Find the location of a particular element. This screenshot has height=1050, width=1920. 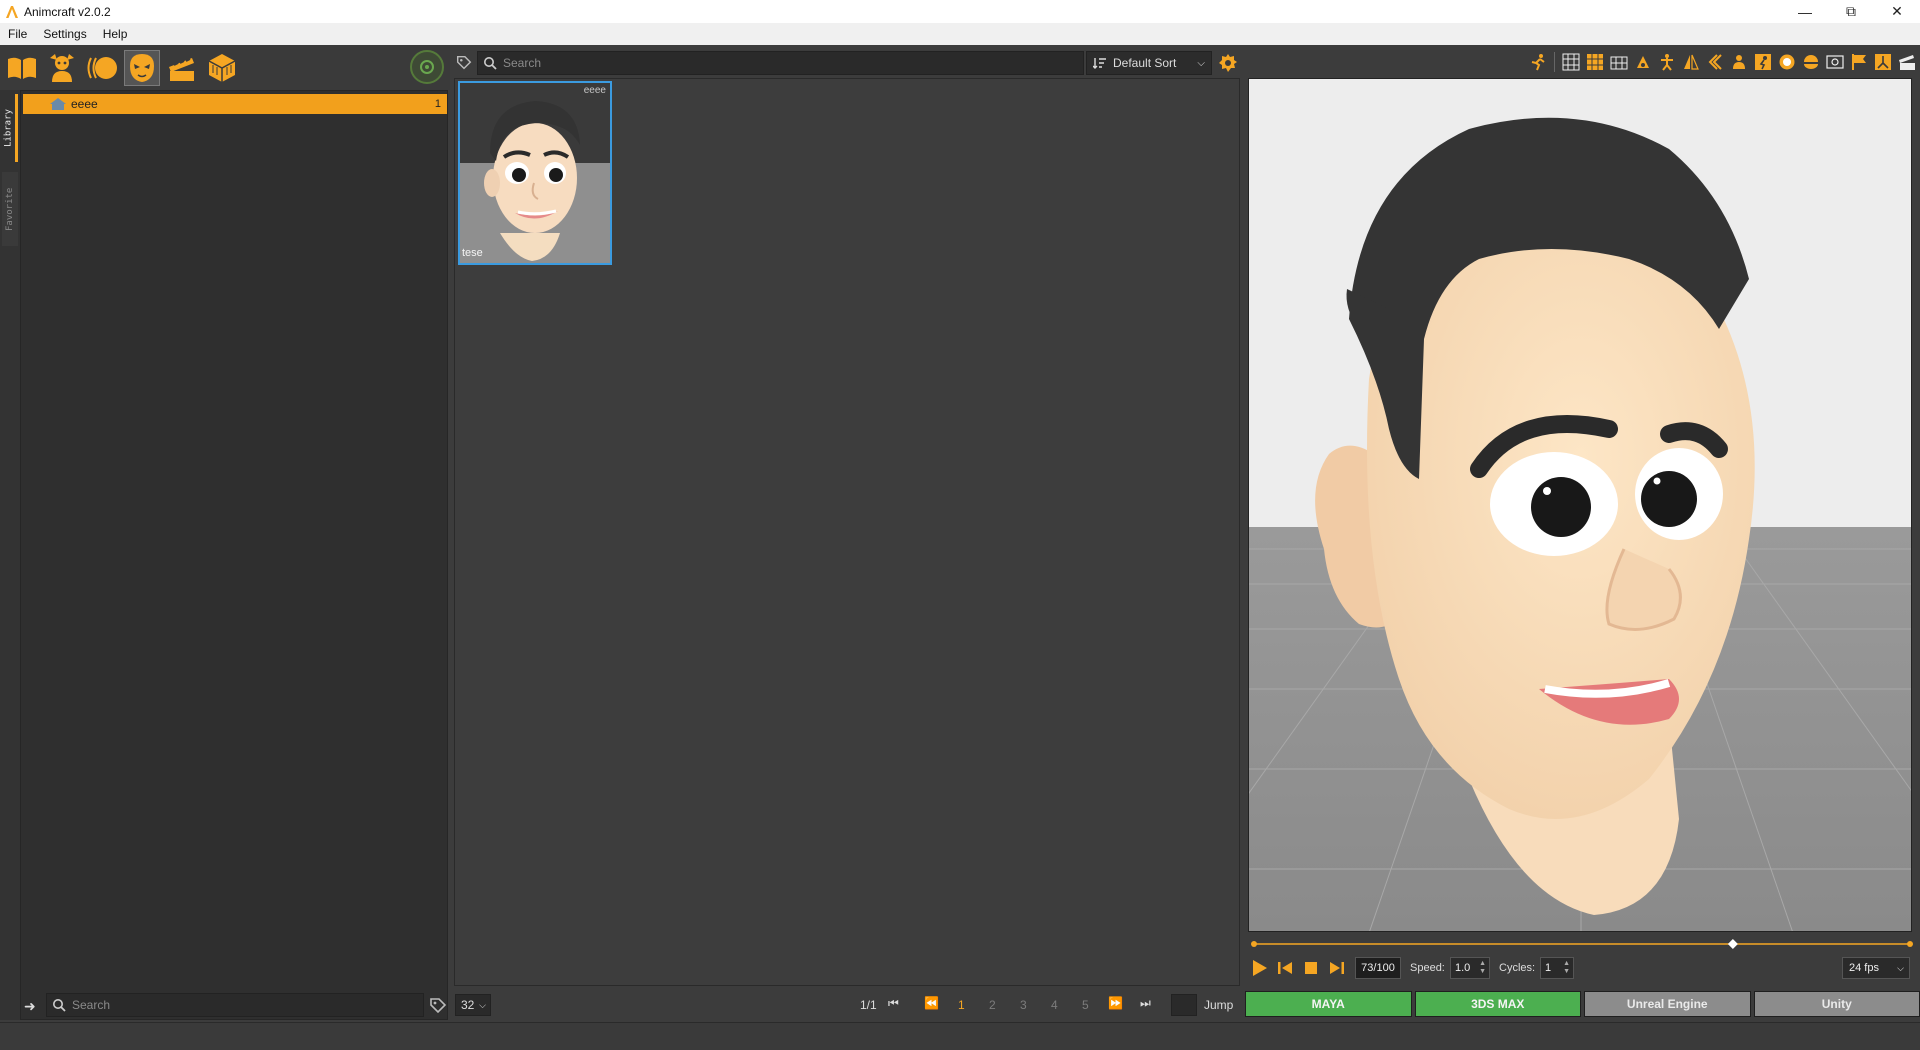

sphere-button is located at coordinates (1787, 62).